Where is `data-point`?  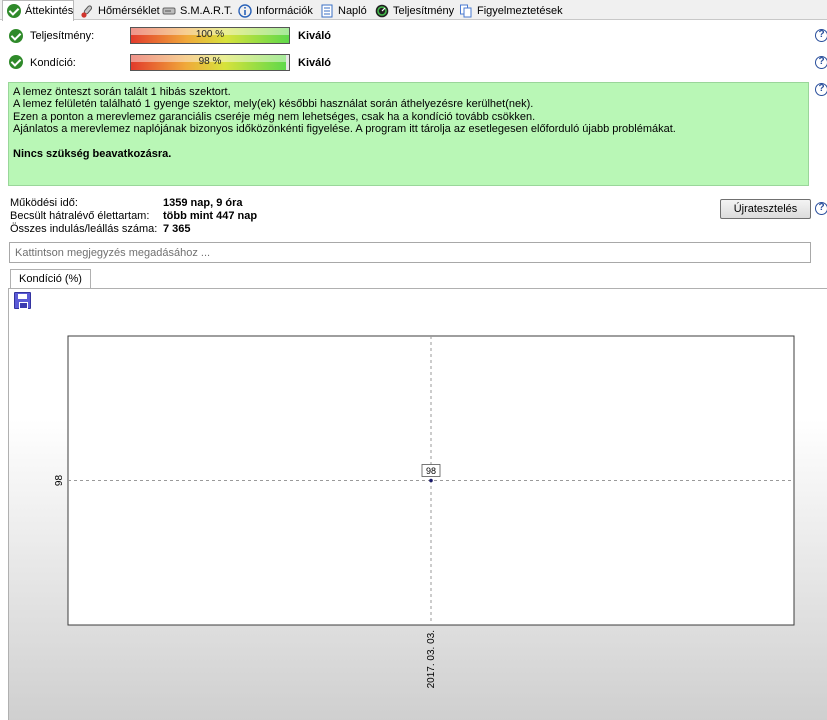 data-point is located at coordinates (431, 480).